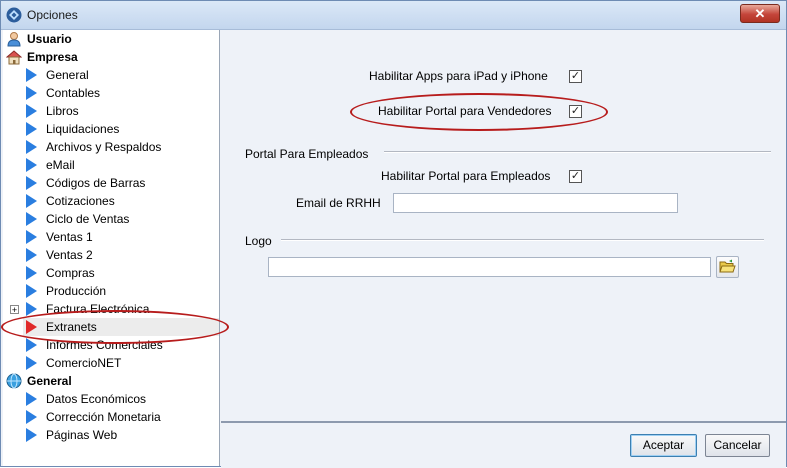 The height and width of the screenshot is (468, 787). What do you see at coordinates (31, 327) in the screenshot?
I see `arrow-selected-icon` at bounding box center [31, 327].